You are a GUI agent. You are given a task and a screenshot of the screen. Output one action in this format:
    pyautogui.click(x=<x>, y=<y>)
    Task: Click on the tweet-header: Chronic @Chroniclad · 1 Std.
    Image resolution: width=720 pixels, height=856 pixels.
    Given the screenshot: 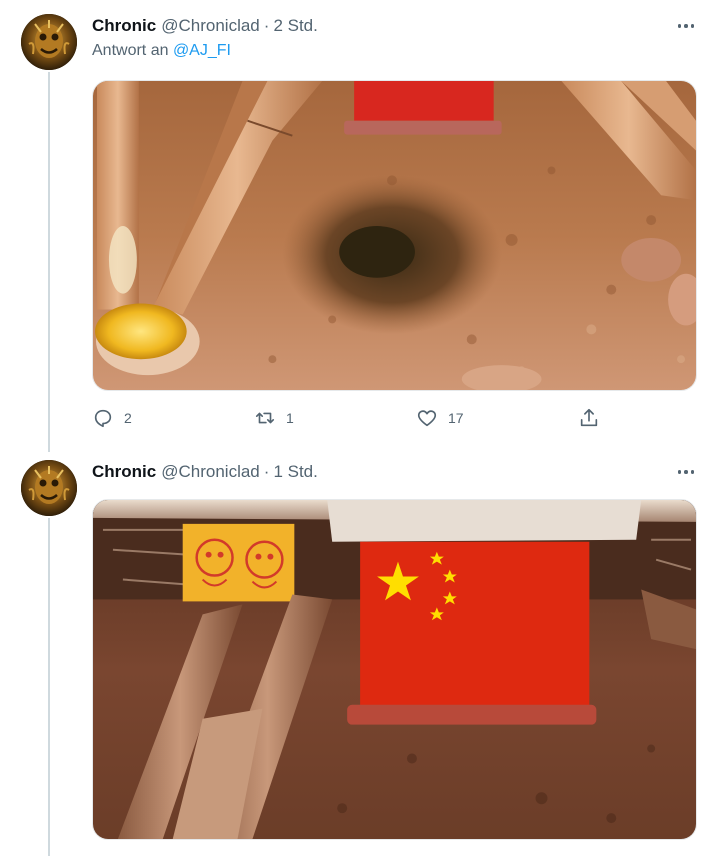 What is the action you would take?
    pyautogui.click(x=205, y=472)
    